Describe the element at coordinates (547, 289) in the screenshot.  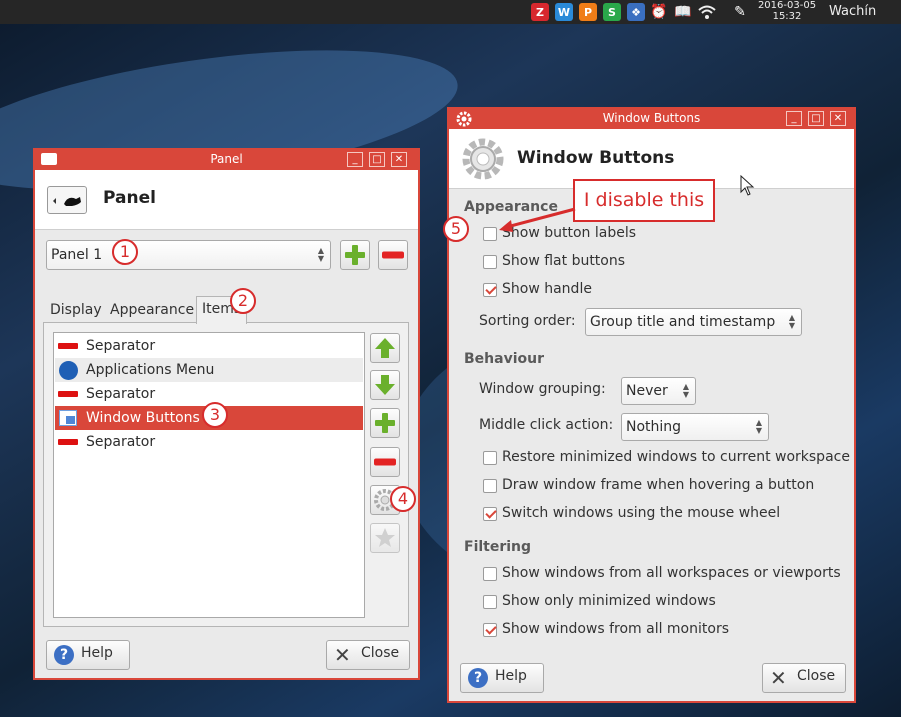
I see `show-handle-label: Show handle` at that location.